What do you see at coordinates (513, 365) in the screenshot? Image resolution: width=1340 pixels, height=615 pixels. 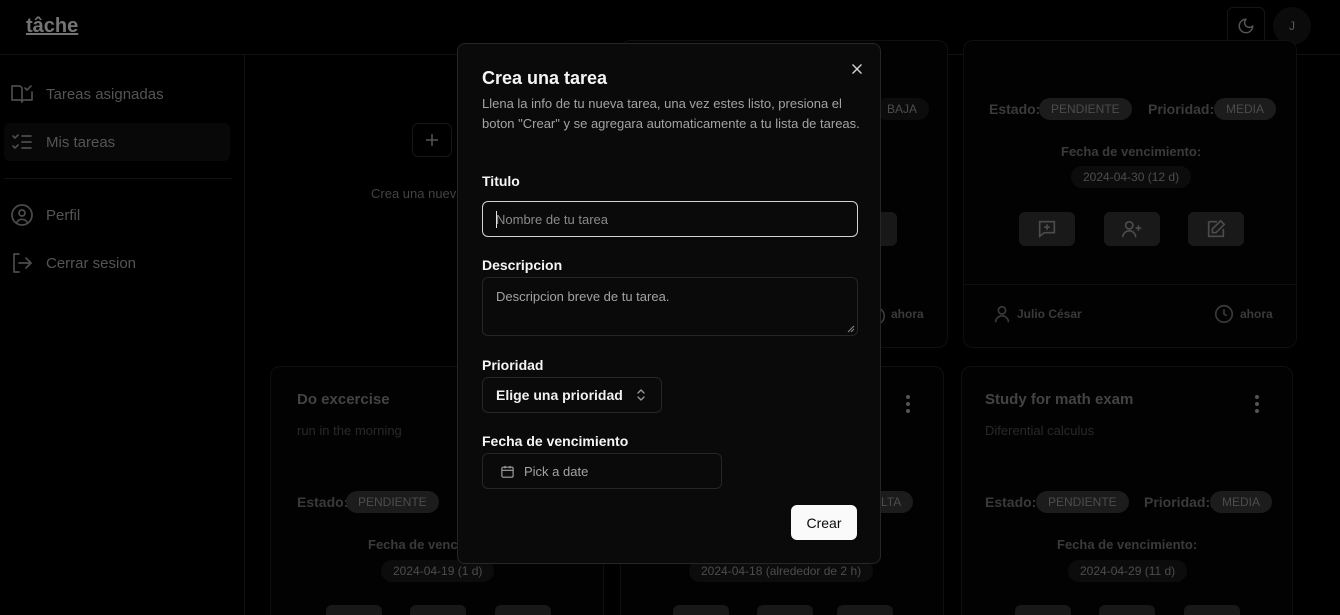 I see `priority-field-label: Prioridad` at bounding box center [513, 365].